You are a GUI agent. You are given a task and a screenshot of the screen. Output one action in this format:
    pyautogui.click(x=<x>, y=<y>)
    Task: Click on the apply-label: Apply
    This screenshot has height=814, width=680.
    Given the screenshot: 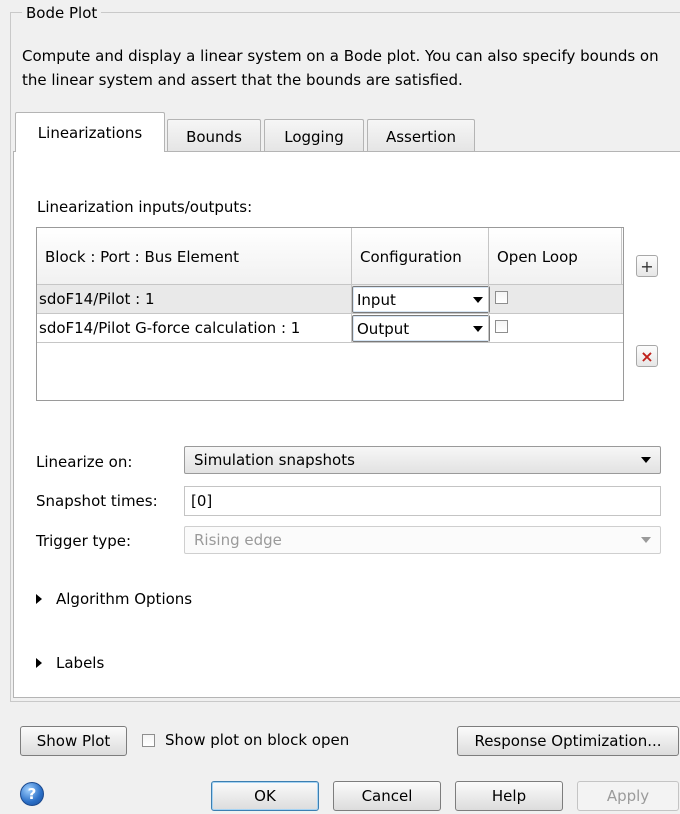 What is the action you would take?
    pyautogui.click(x=628, y=796)
    